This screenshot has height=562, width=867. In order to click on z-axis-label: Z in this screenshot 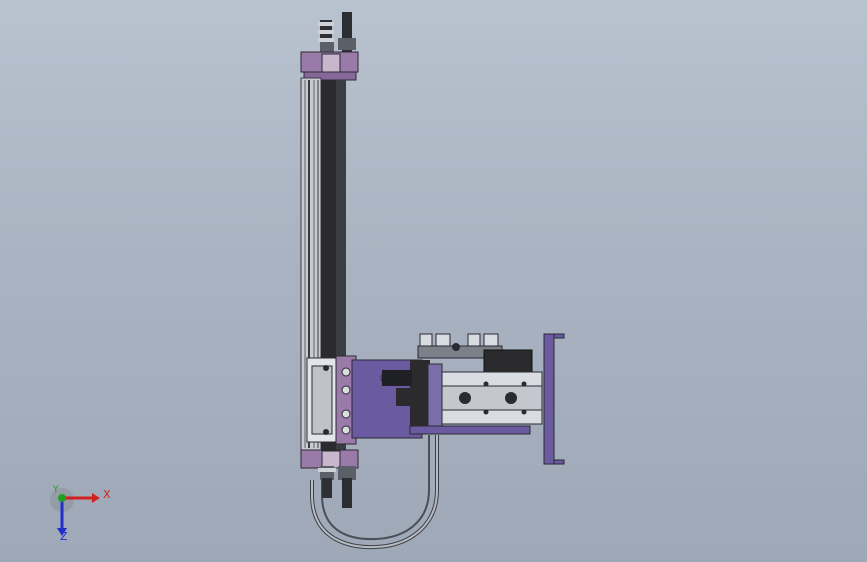, I will do `click(64, 536)`.